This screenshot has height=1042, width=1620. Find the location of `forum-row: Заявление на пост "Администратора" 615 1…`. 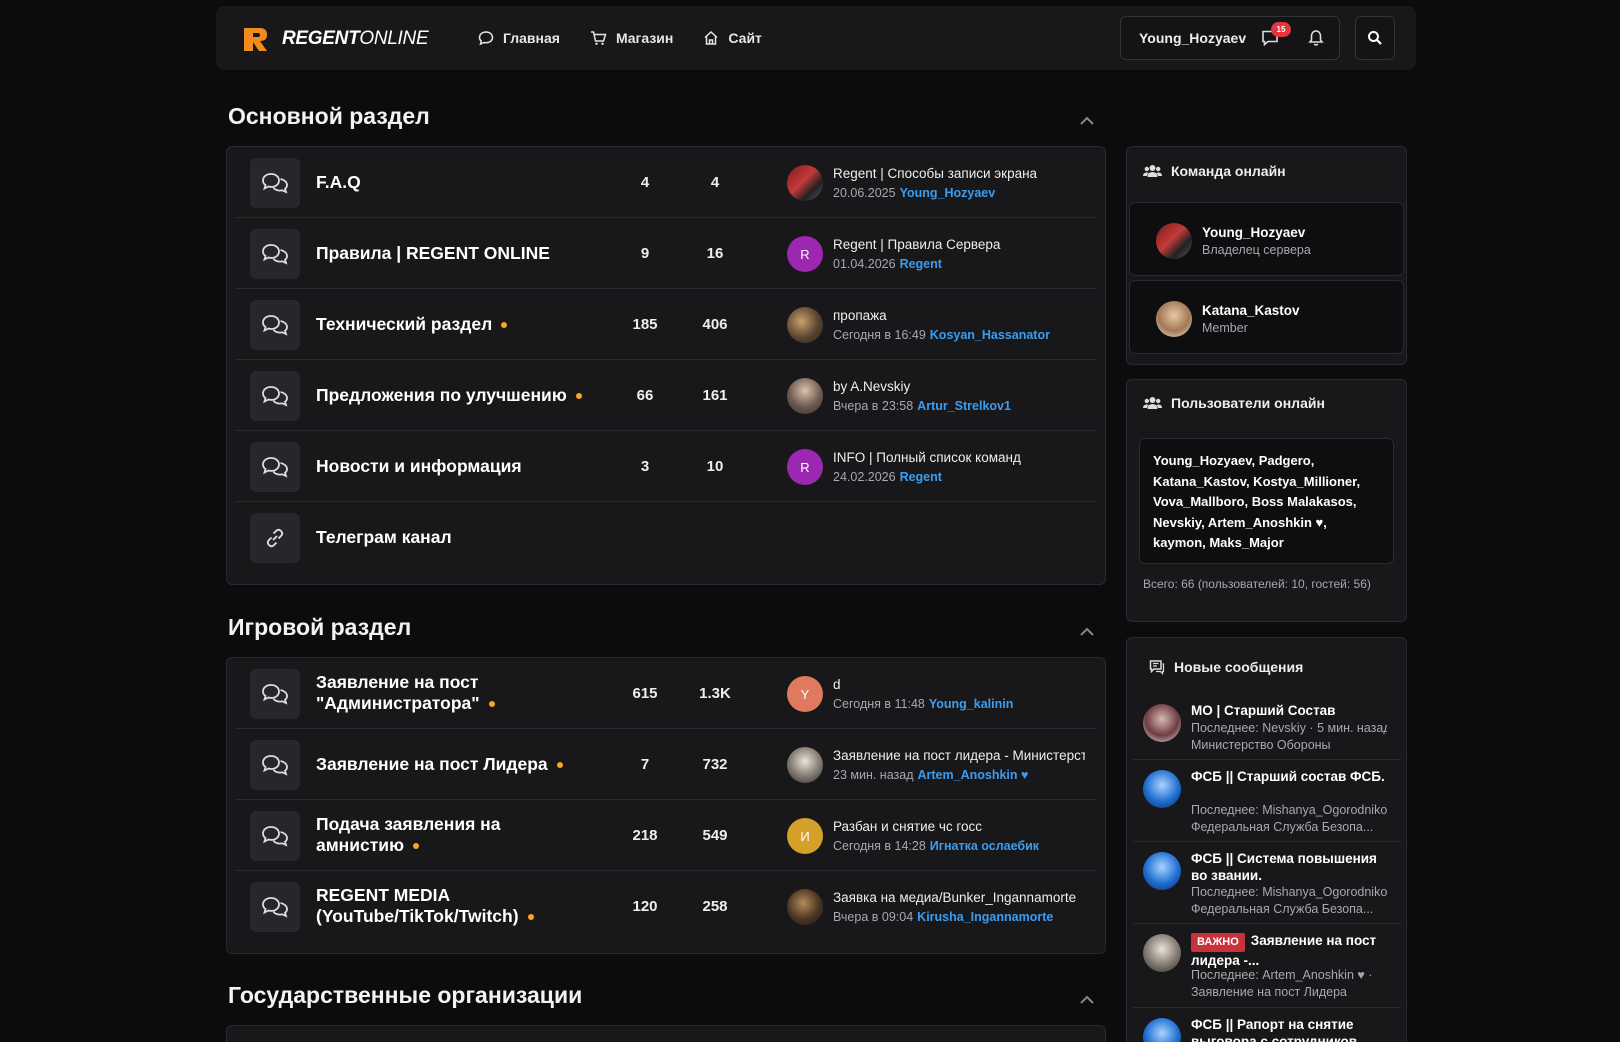

forum-row: Заявление на пост "Администратора" 615 1… is located at coordinates (666, 693).